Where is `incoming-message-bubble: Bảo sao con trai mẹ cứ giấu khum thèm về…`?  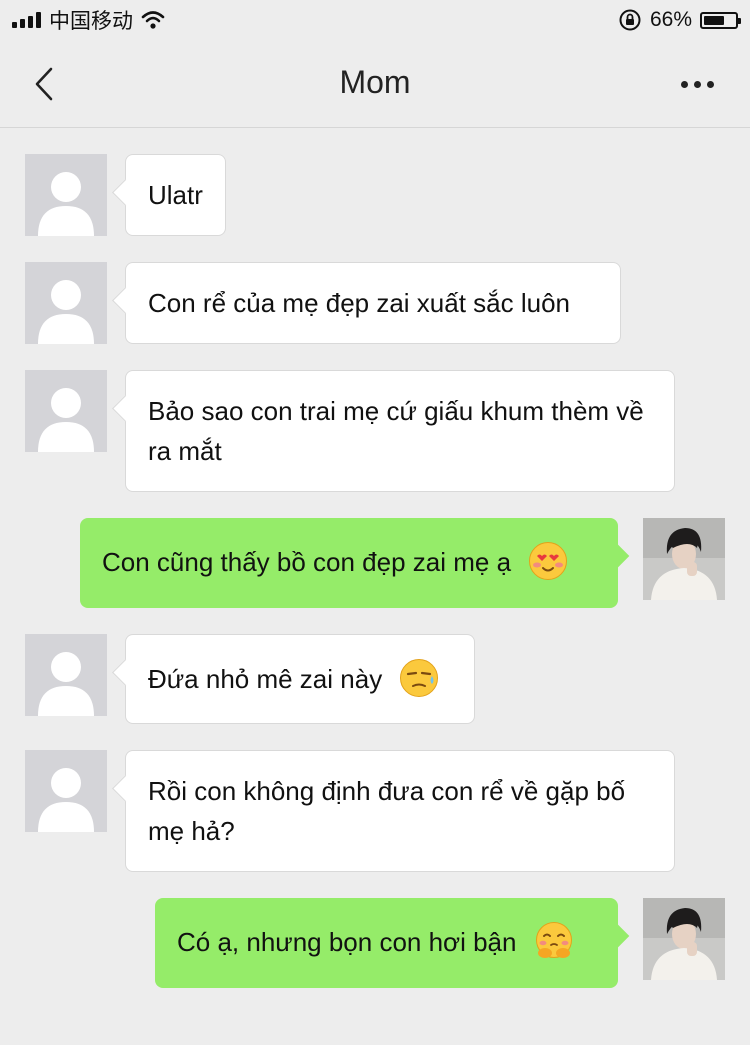
incoming-message-bubble: Bảo sao con trai mẹ cứ giấu khum thèm về… is located at coordinates (400, 431).